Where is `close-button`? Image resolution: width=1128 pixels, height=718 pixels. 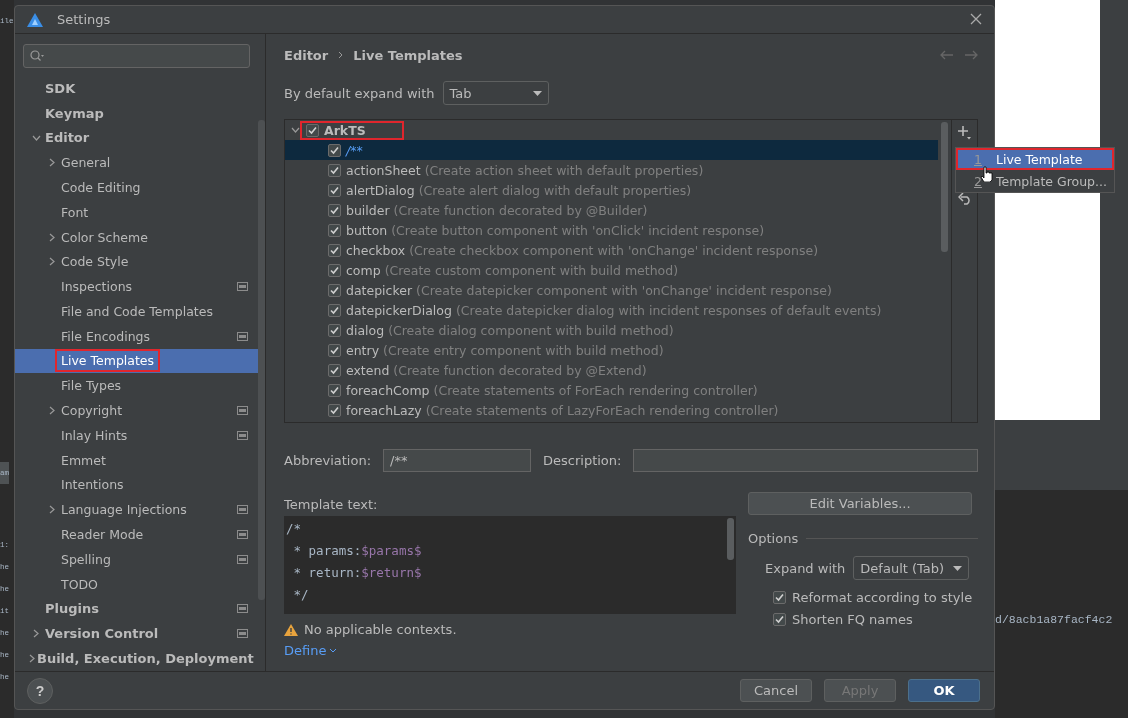
close-button is located at coordinates (977, 19).